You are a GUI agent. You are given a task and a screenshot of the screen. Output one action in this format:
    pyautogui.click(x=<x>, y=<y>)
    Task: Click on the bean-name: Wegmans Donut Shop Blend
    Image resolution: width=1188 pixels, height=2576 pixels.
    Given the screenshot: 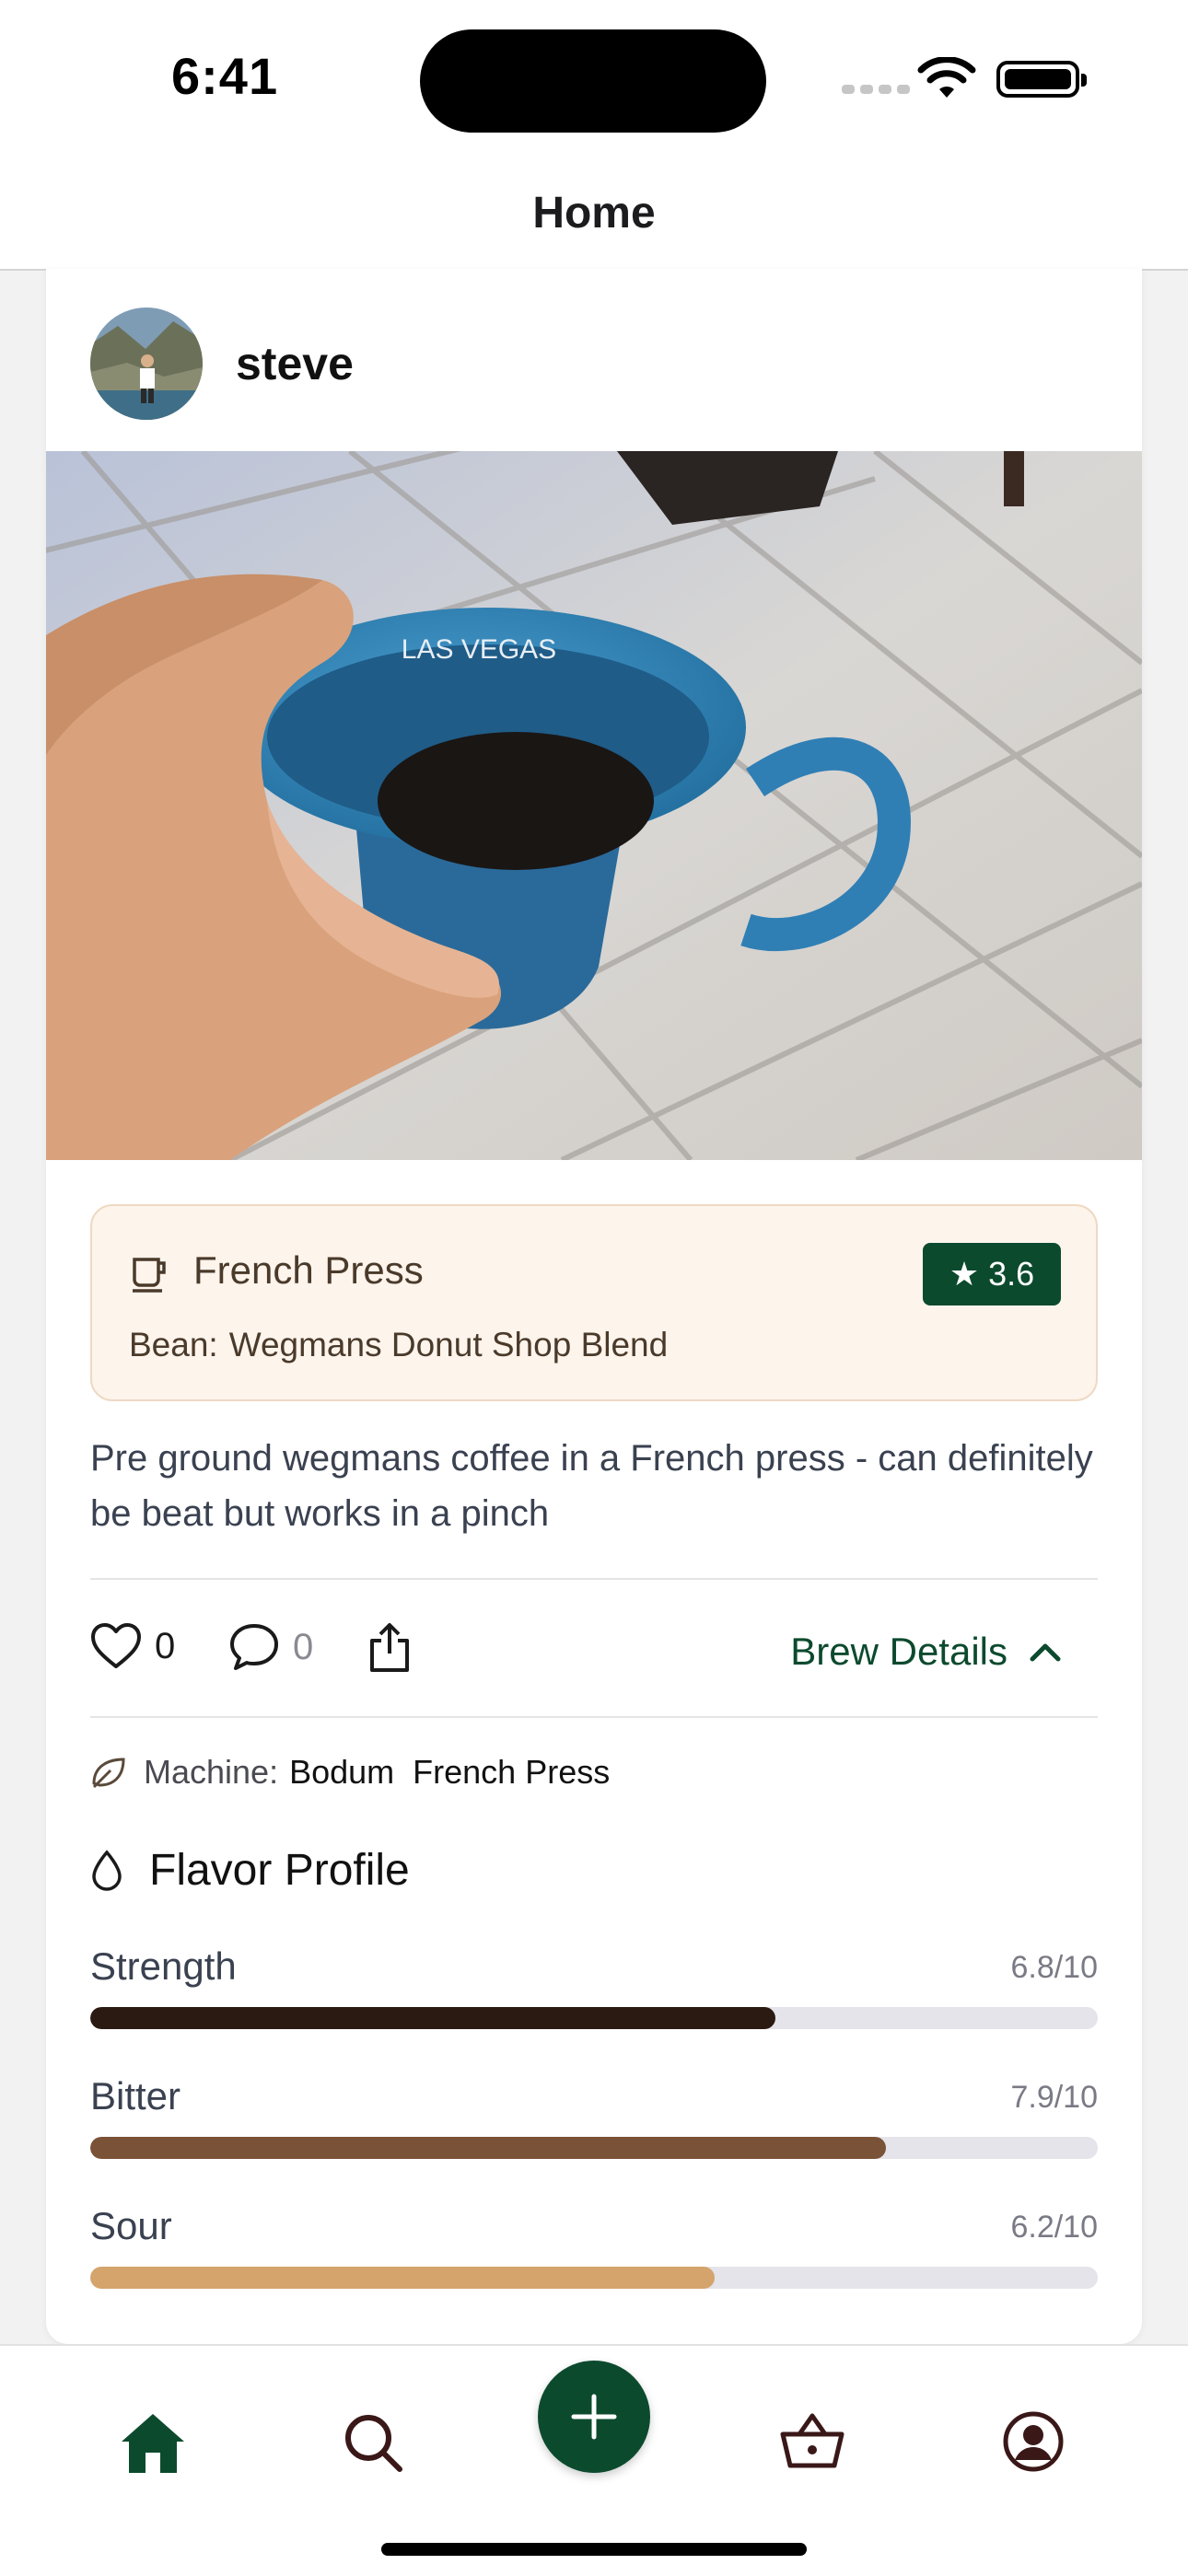 What is the action you would take?
    pyautogui.click(x=448, y=1344)
    